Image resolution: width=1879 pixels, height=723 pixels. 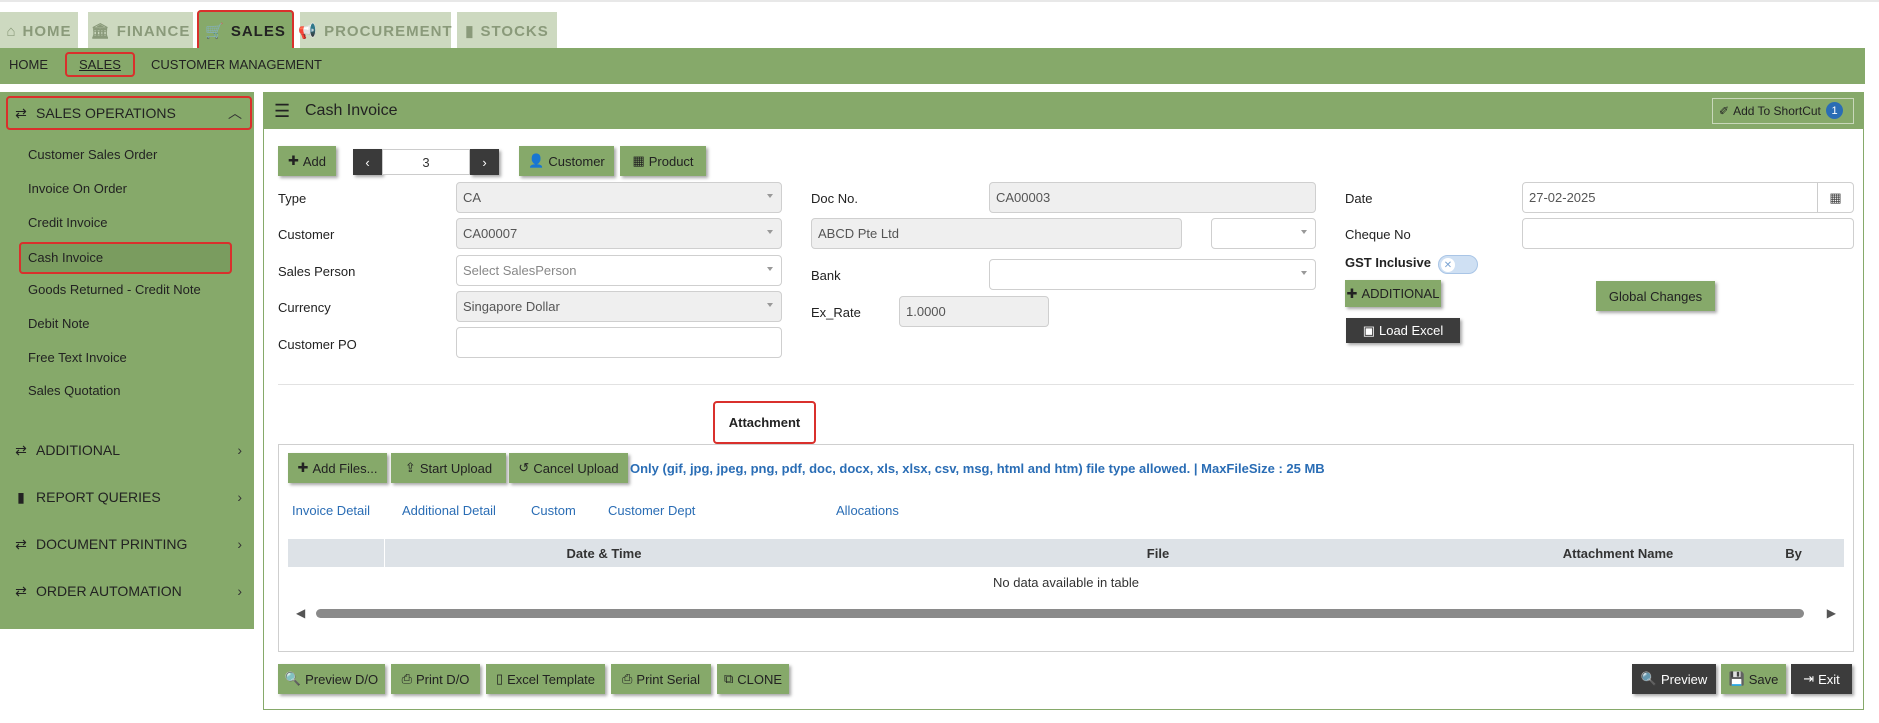 I want to click on clone-button: ⧉ CLONE, so click(x=753, y=679).